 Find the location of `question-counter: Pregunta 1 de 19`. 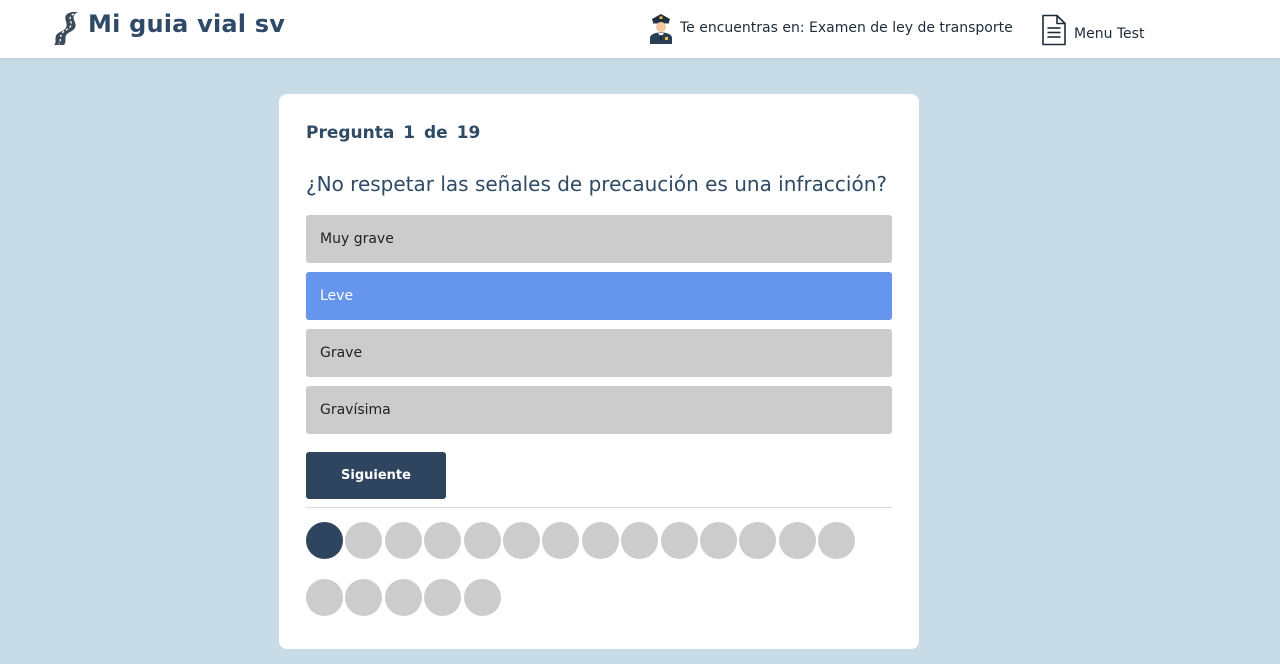

question-counter: Pregunta 1 de 19 is located at coordinates (393, 133).